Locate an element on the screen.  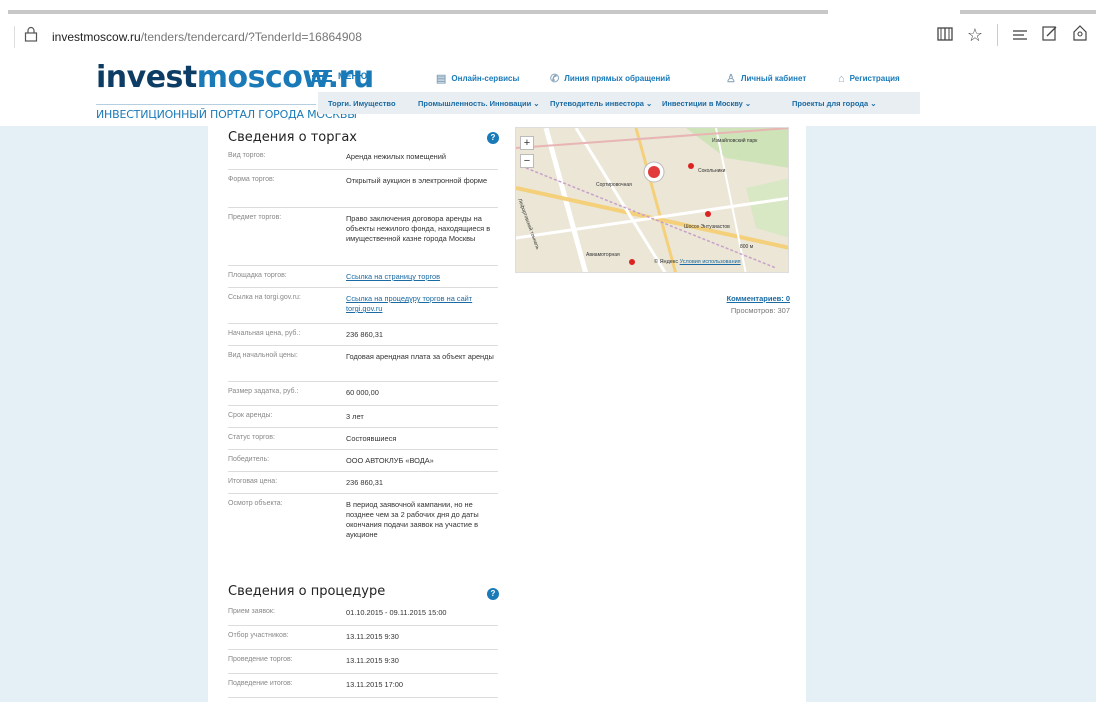
hamburger-icon is located at coordinates (322, 76).